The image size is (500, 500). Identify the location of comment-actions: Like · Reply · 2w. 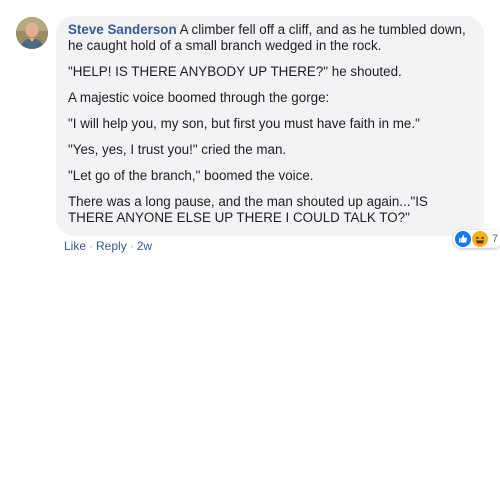
(108, 246).